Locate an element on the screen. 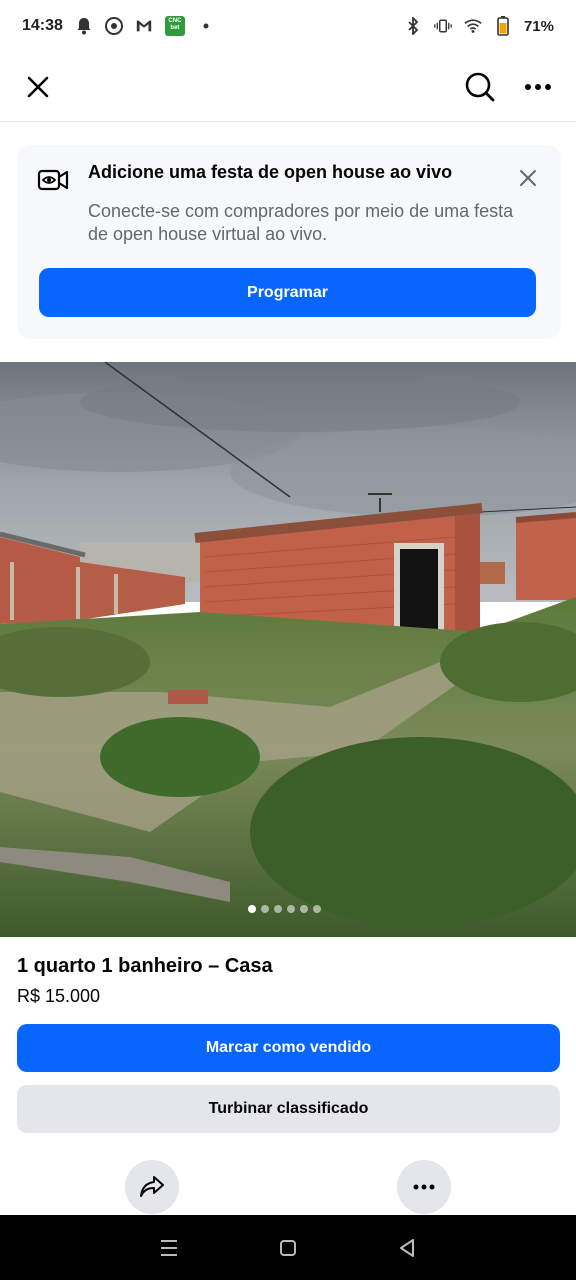 This screenshot has width=576, height=1280. back-button is located at coordinates (407, 1248).